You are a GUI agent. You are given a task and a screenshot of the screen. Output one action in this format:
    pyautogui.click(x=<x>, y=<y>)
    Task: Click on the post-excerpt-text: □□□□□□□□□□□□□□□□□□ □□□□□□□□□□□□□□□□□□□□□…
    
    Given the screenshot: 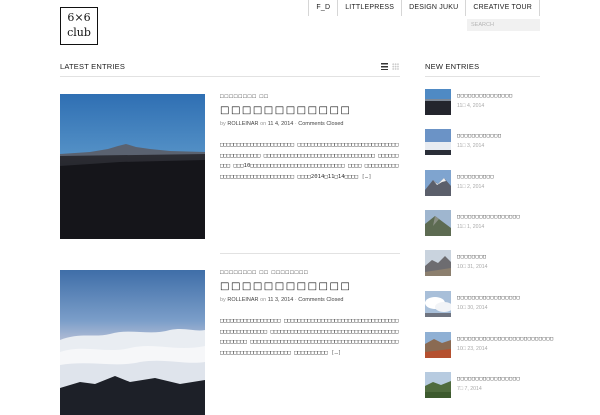 What is the action you would take?
    pyautogui.click(x=309, y=337)
    